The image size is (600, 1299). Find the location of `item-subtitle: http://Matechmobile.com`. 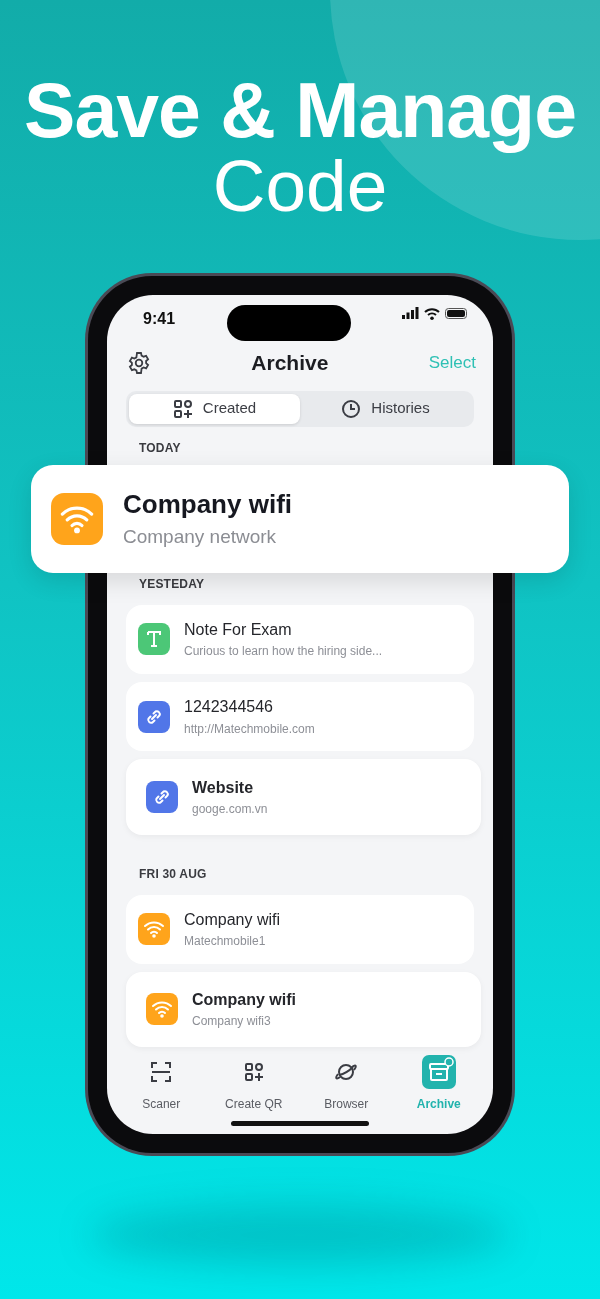

item-subtitle: http://Matechmobile.com is located at coordinates (249, 728).